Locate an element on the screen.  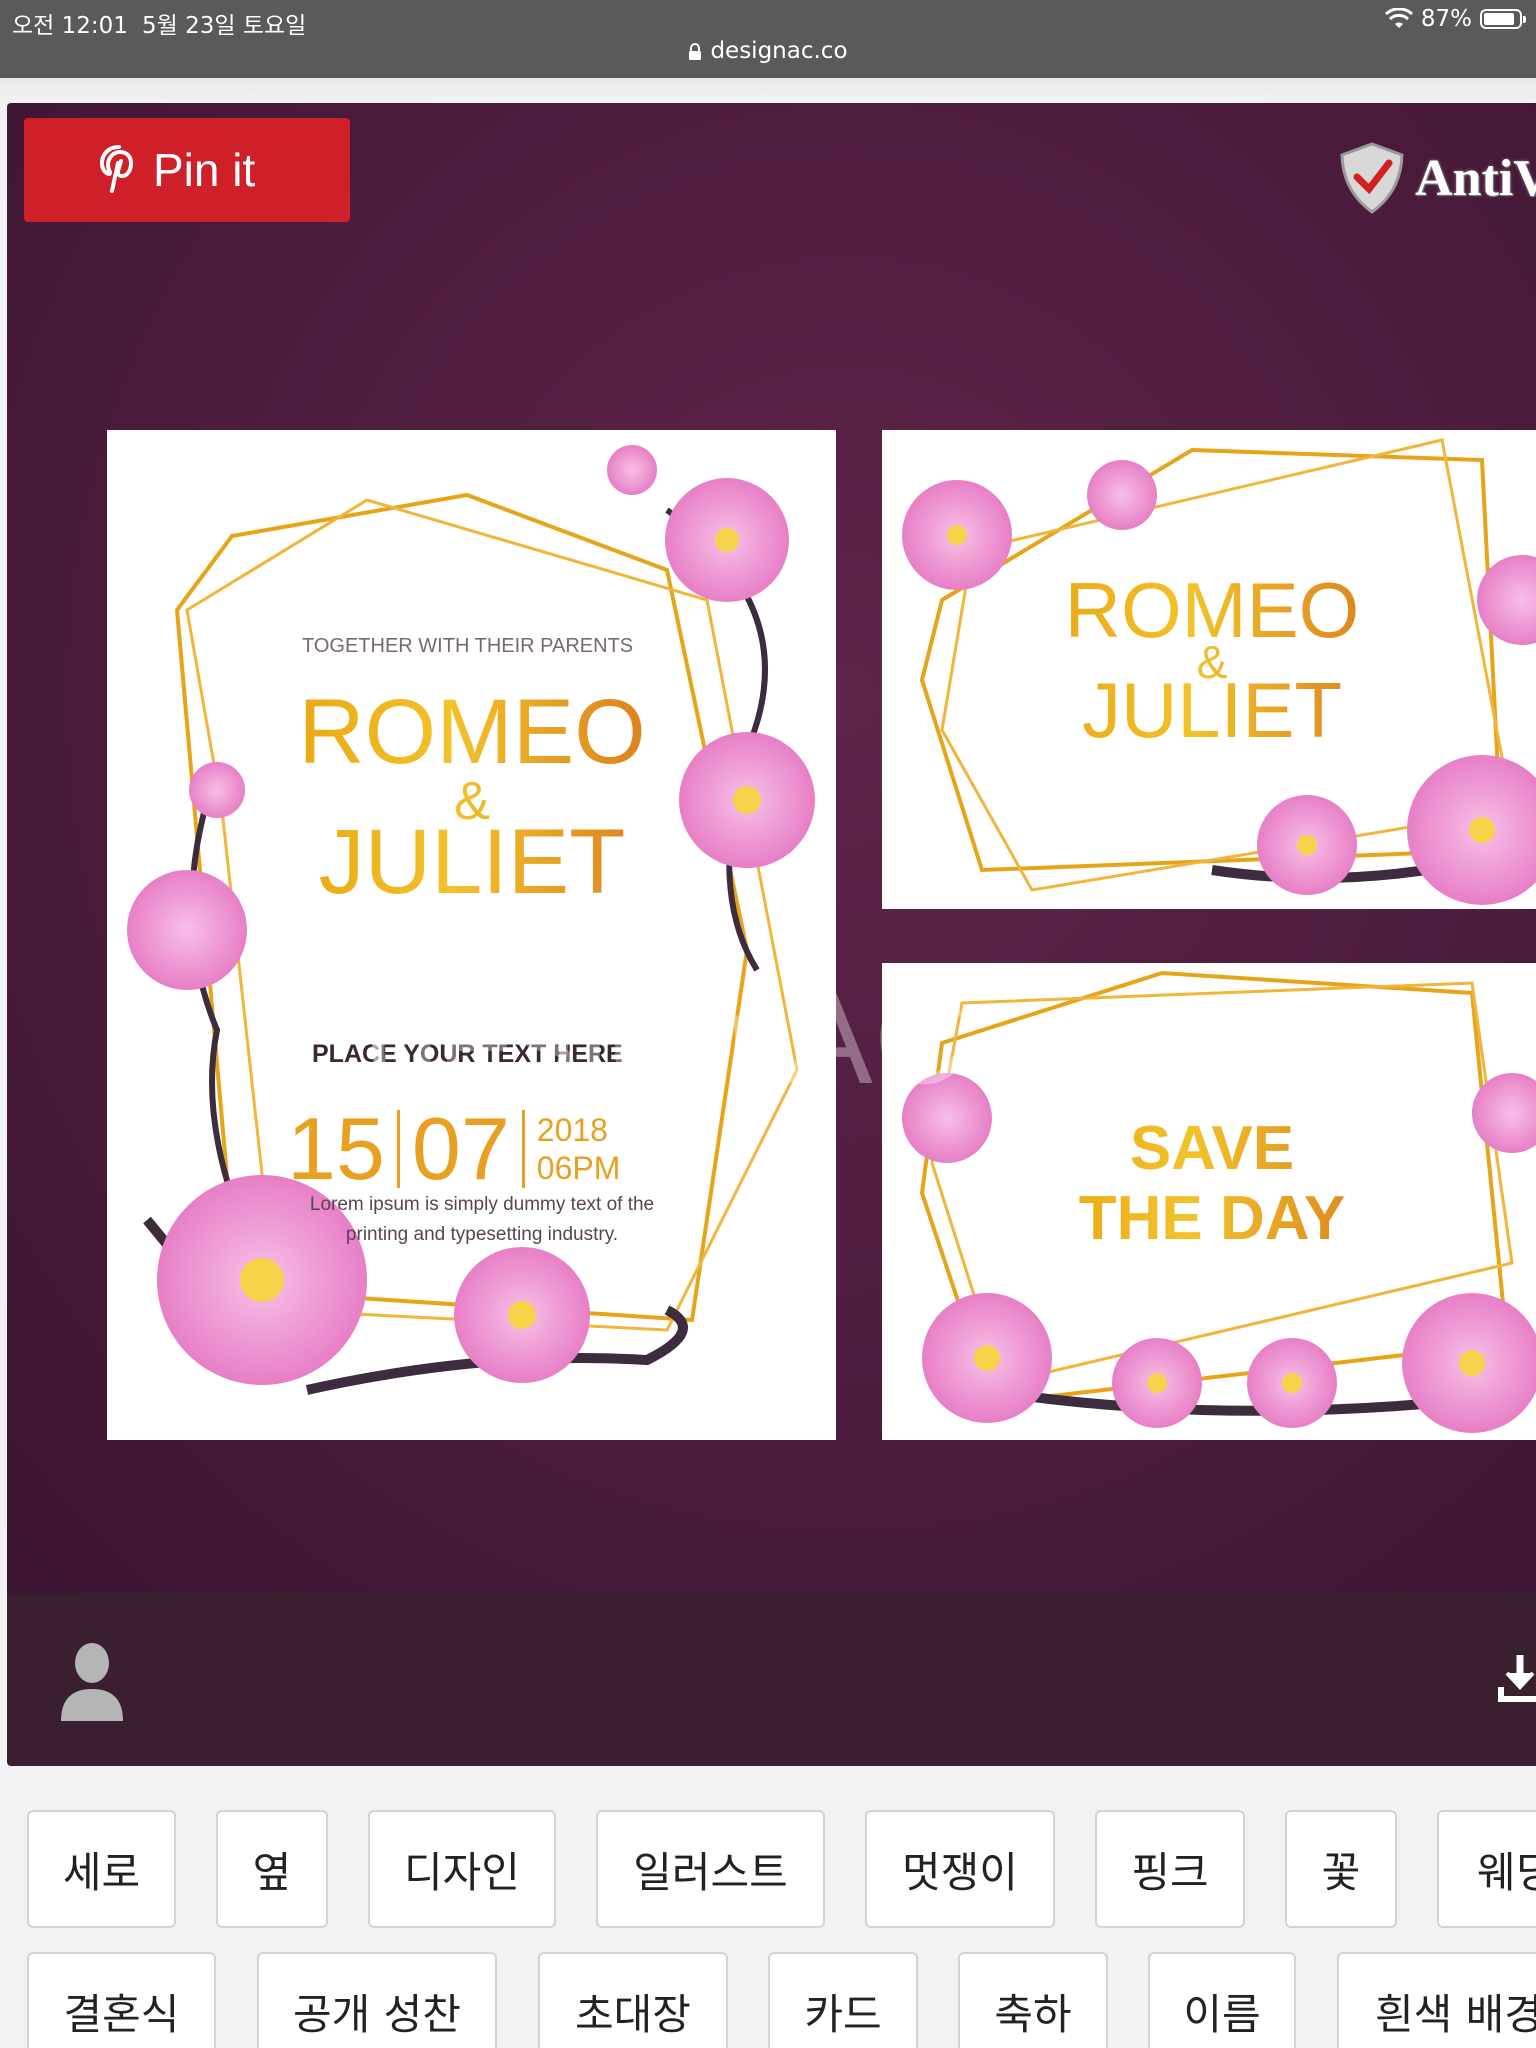
battery-icon is located at coordinates (1503, 19).